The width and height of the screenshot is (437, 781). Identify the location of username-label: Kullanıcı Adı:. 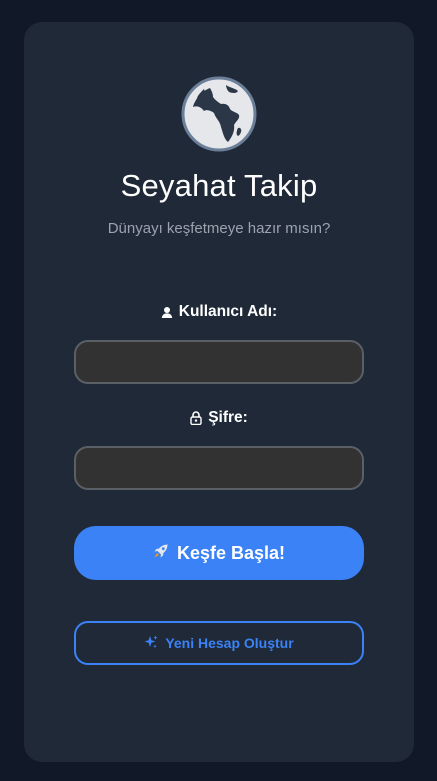
(219, 312).